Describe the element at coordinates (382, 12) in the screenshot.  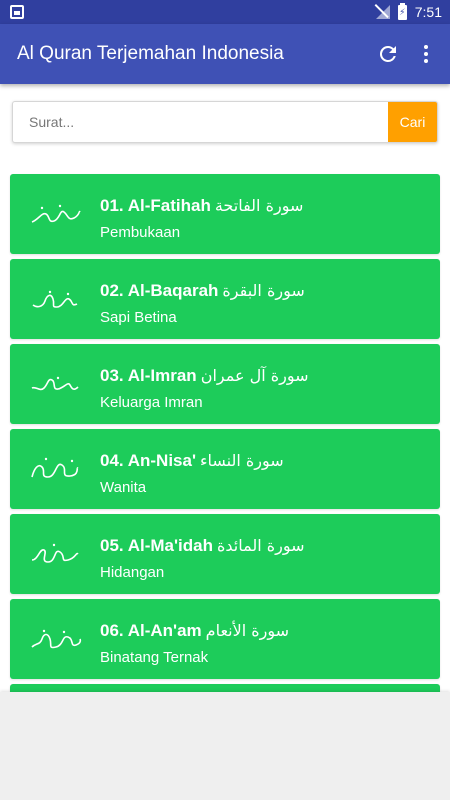
I see `no-signal-icon` at that location.